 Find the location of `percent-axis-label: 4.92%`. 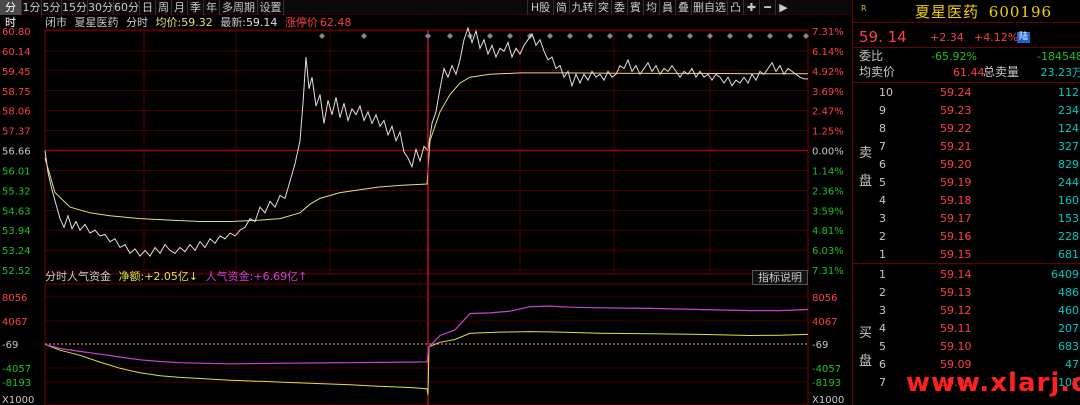

percent-axis-label: 4.92% is located at coordinates (828, 72).